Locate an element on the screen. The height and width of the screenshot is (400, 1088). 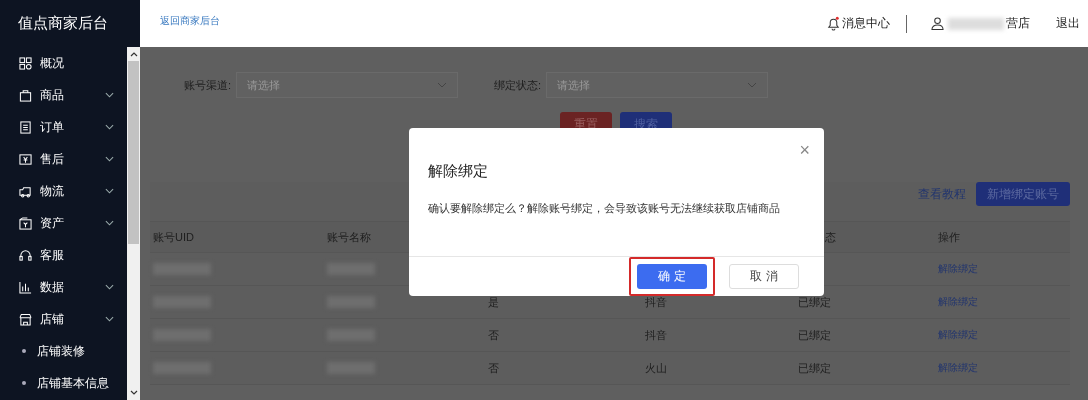
cancel-button: 取 消 is located at coordinates (764, 276).